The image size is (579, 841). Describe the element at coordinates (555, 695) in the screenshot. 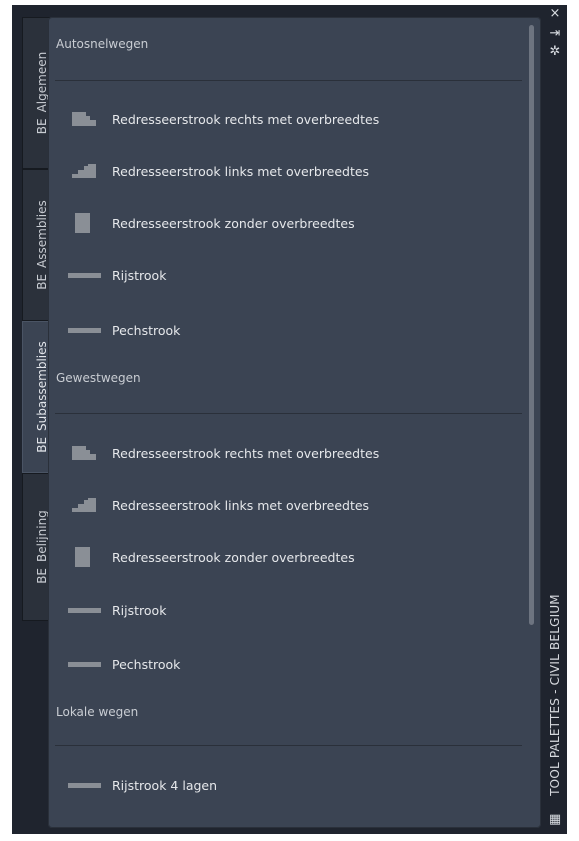

I see `palette-title: TOOL PALETTES - CIVIL BELGIUM` at that location.